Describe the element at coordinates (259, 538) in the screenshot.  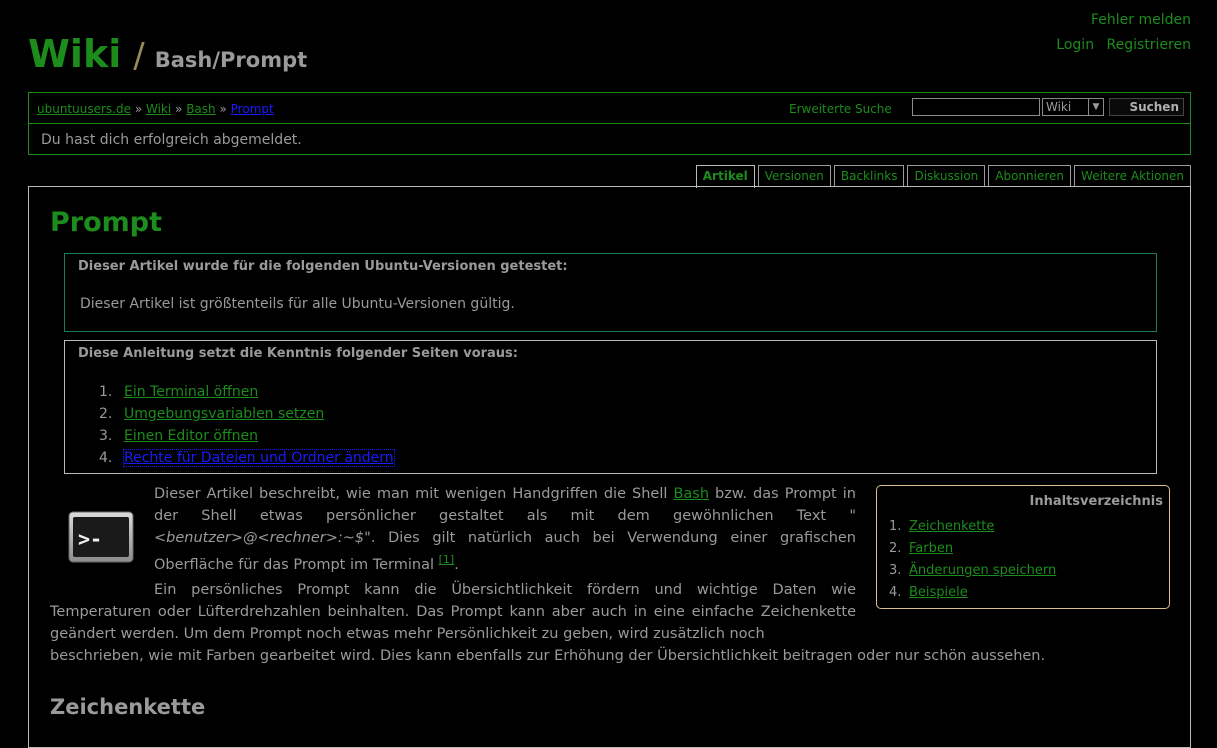
I see `code-example: <benutzer>@<rechner>:~$` at that location.